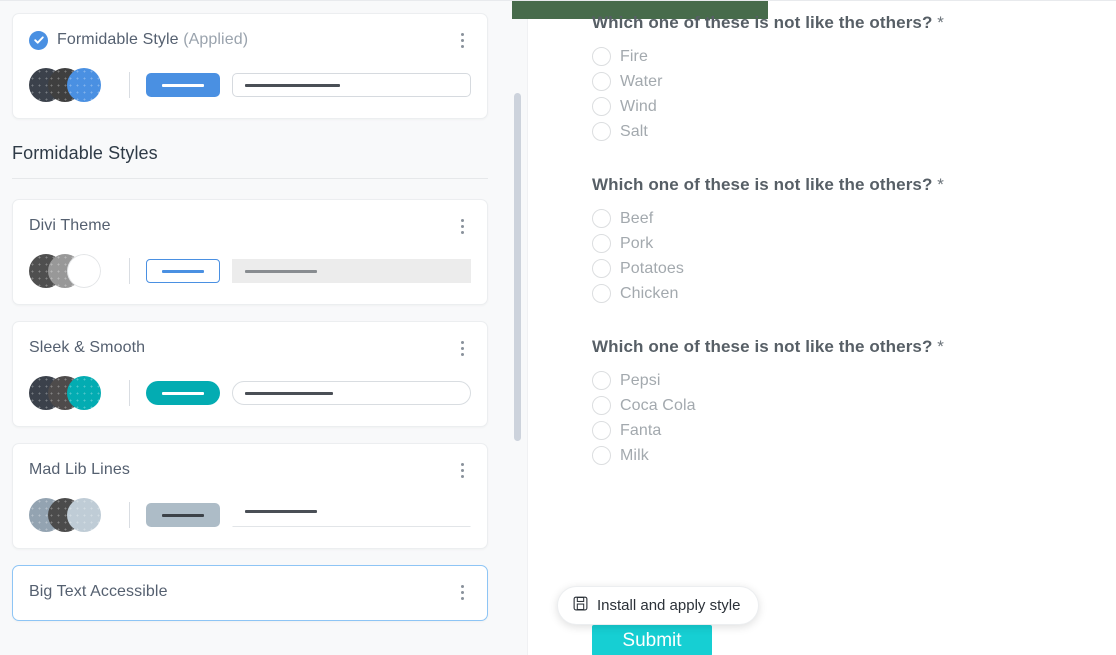 The height and width of the screenshot is (655, 1116). What do you see at coordinates (852, 293) in the screenshot?
I see `radio-option: Chicken` at bounding box center [852, 293].